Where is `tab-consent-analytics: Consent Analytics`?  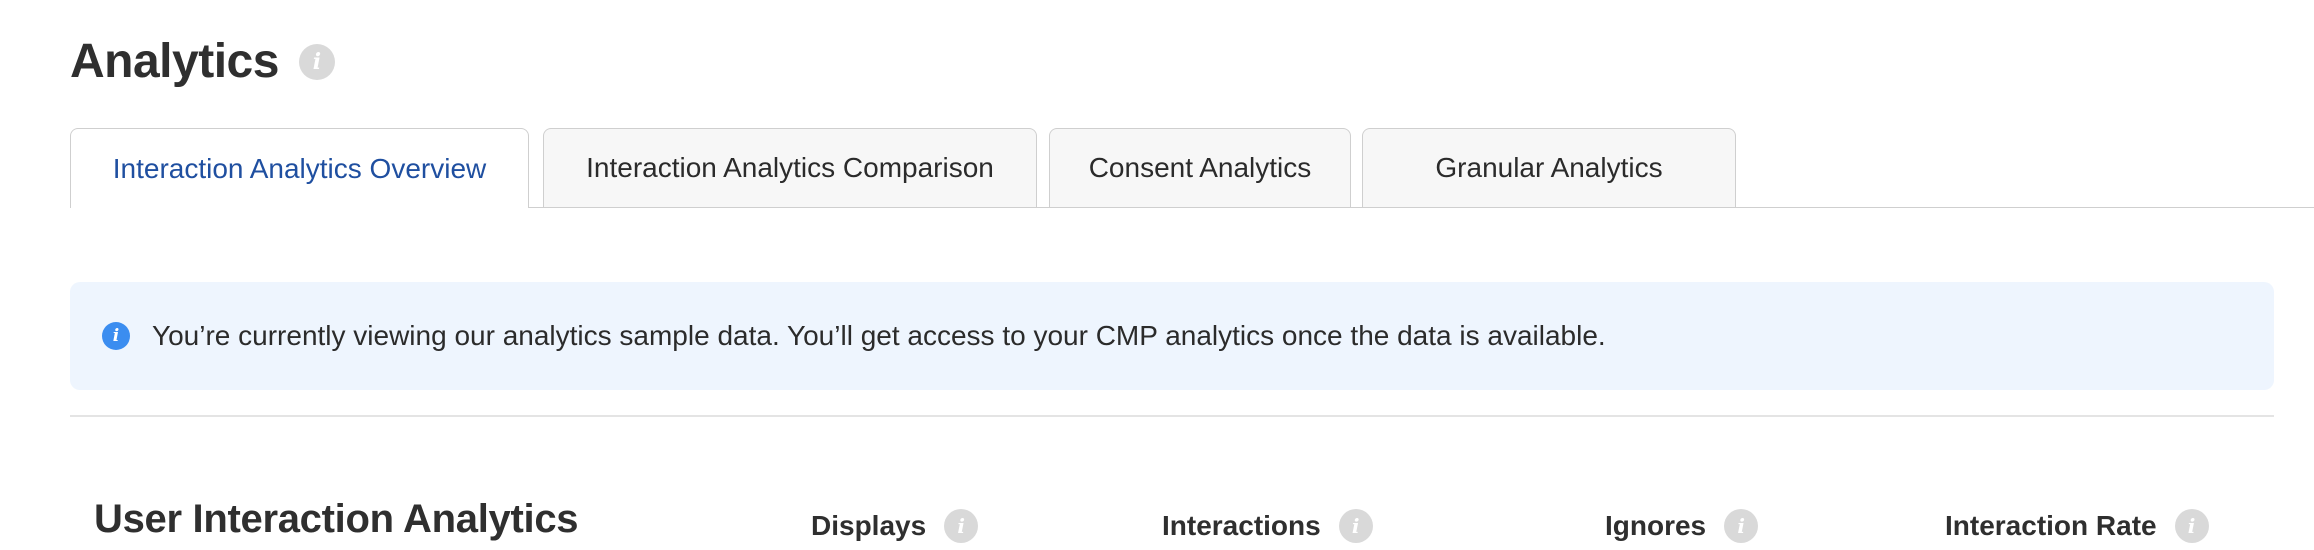 tab-consent-analytics: Consent Analytics is located at coordinates (1200, 167).